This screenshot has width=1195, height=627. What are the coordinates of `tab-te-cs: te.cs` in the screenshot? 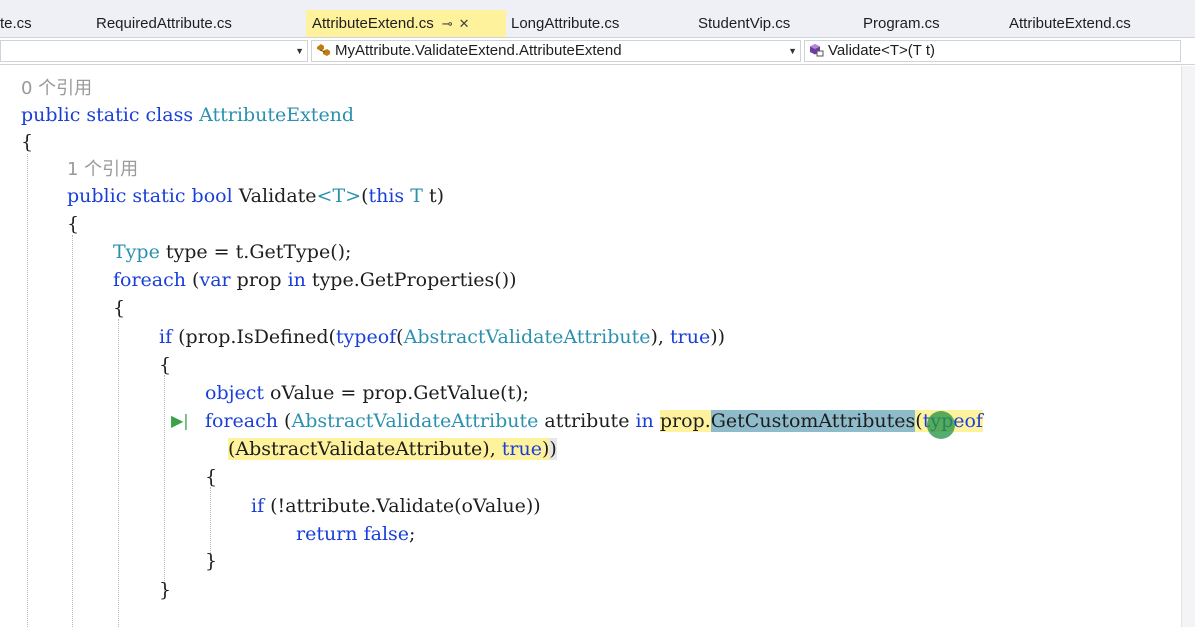 It's located at (16, 23).